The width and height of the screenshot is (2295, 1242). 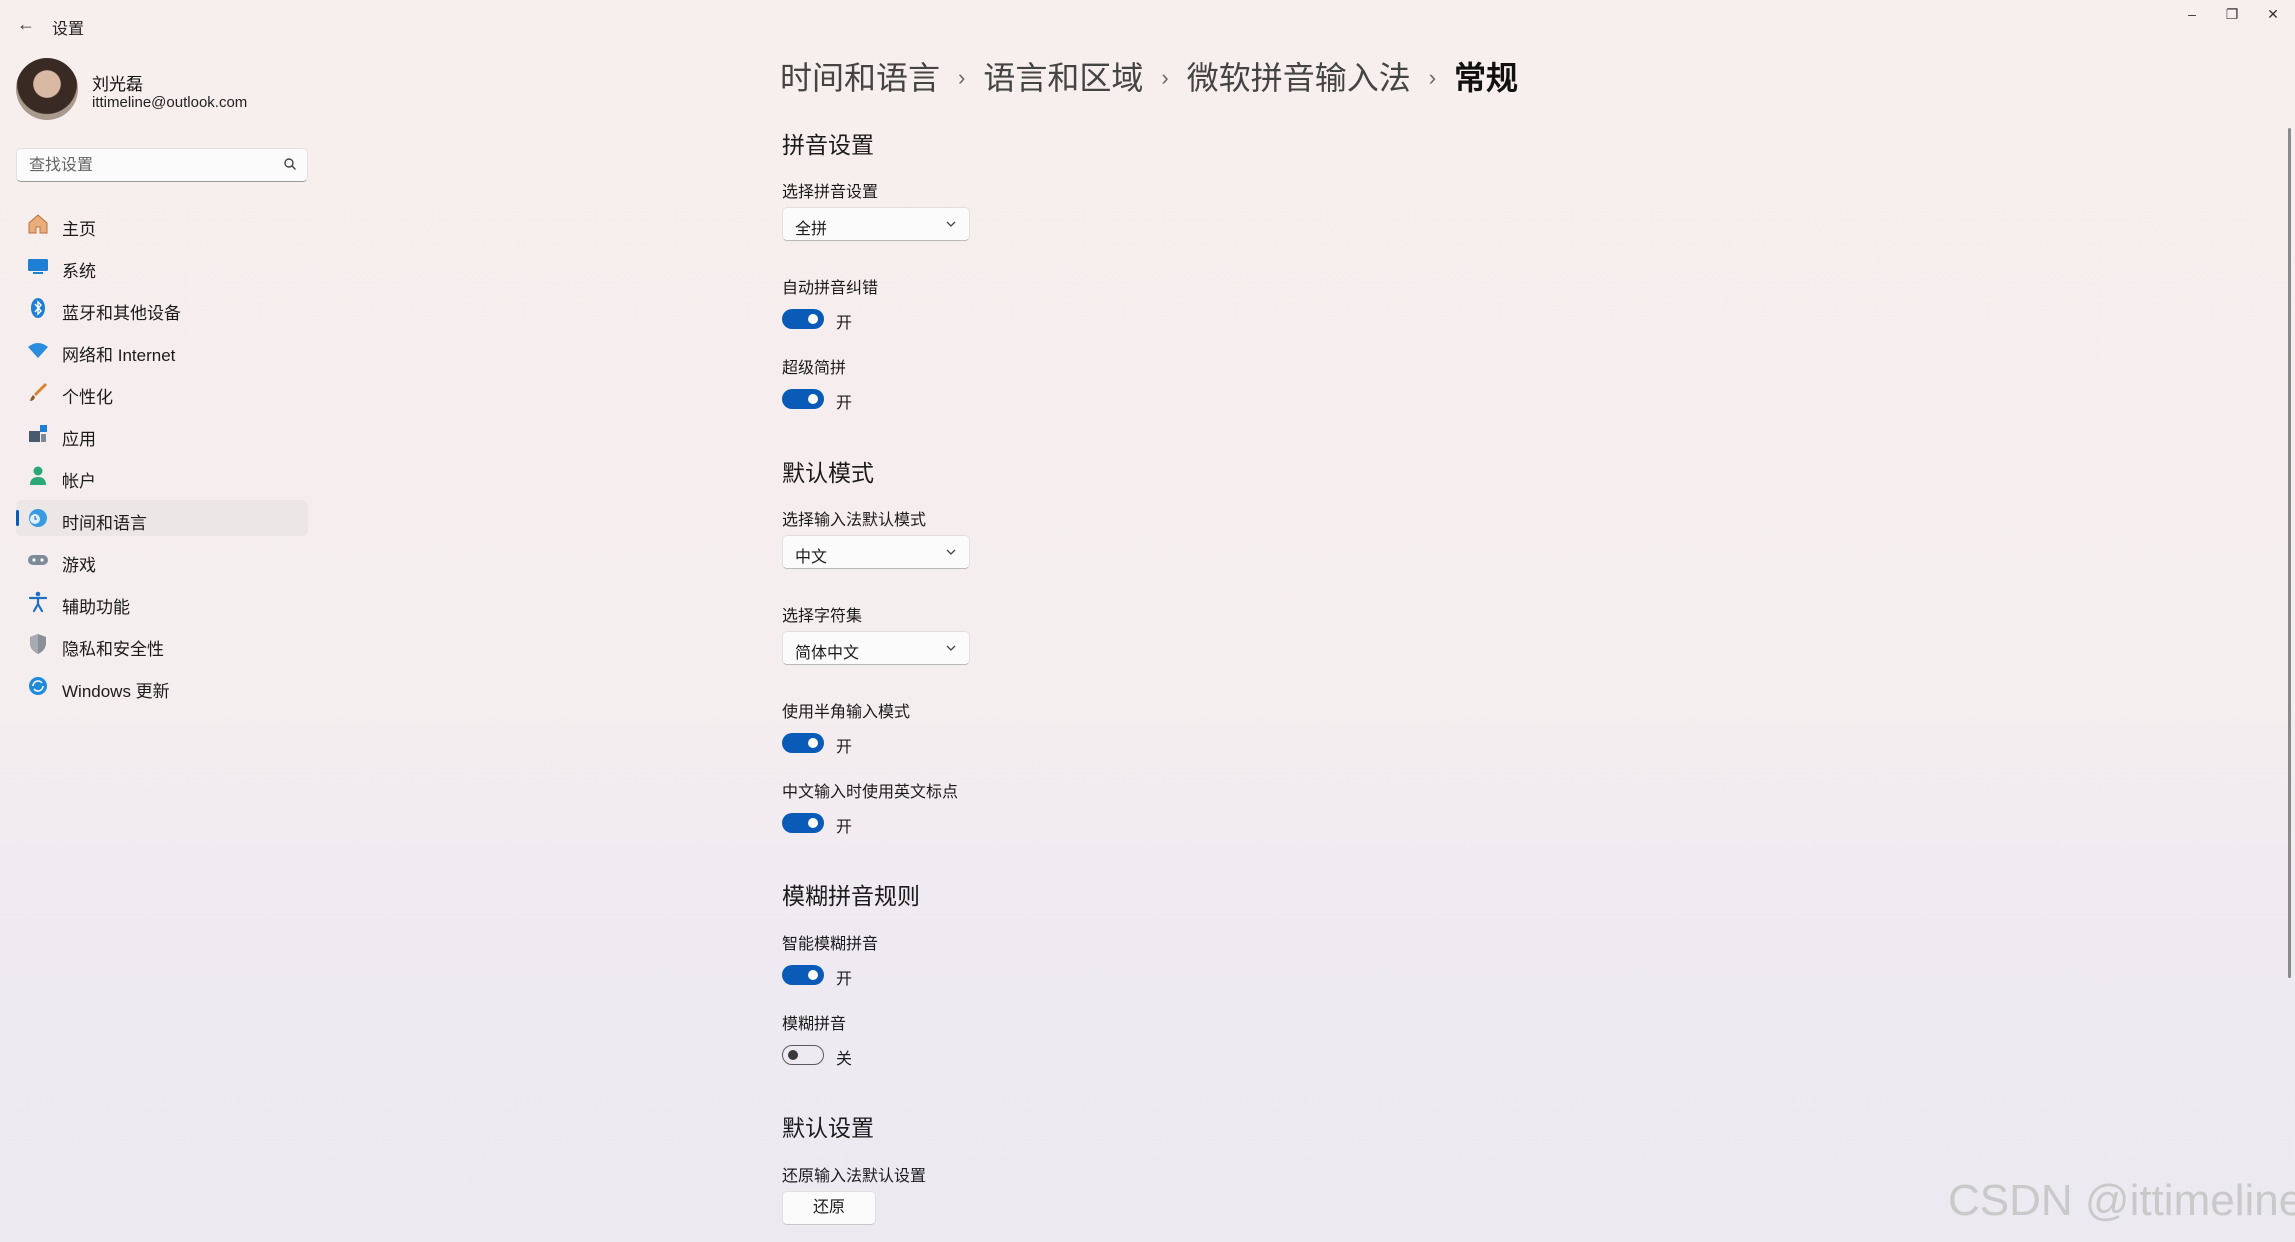 What do you see at coordinates (882, 1055) in the screenshot?
I see `fuzzy-pinyin-toggle-row: 关` at bounding box center [882, 1055].